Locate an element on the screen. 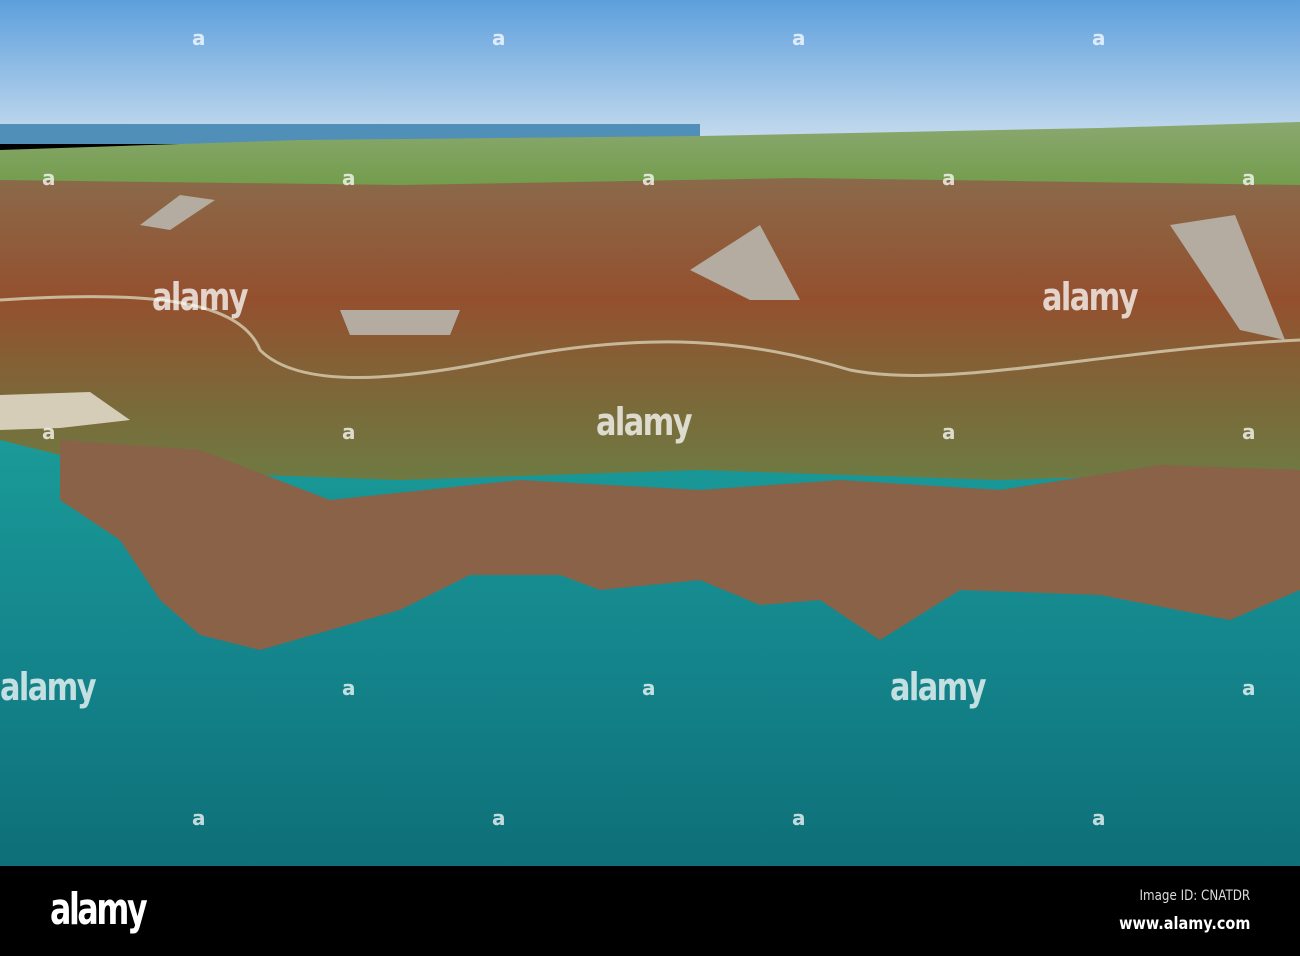  footer-bar: alamy Image ID: CNATDR www.alamy.com is located at coordinates (650, 911).